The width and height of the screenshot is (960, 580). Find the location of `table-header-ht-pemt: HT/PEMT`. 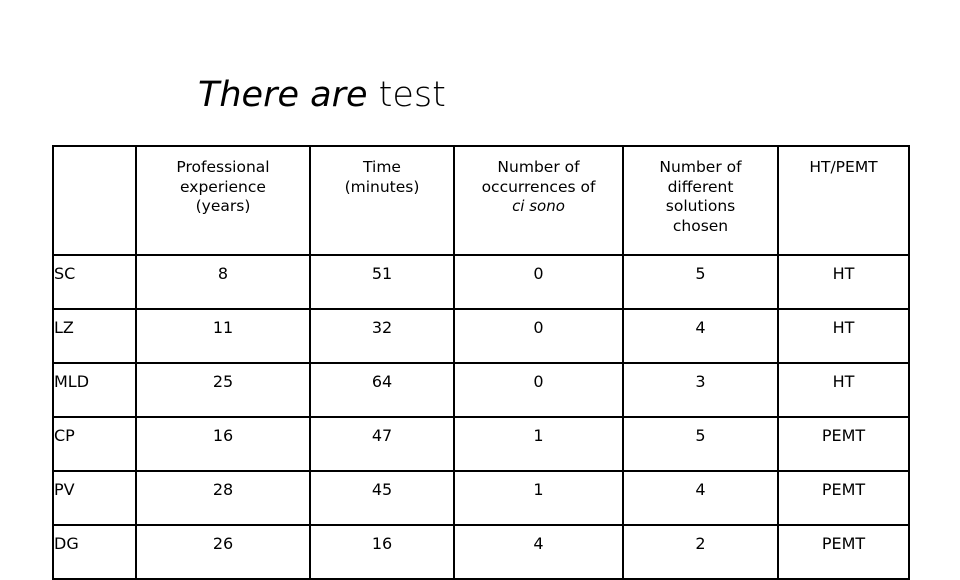

table-header-ht-pemt: HT/PEMT is located at coordinates (843, 200).